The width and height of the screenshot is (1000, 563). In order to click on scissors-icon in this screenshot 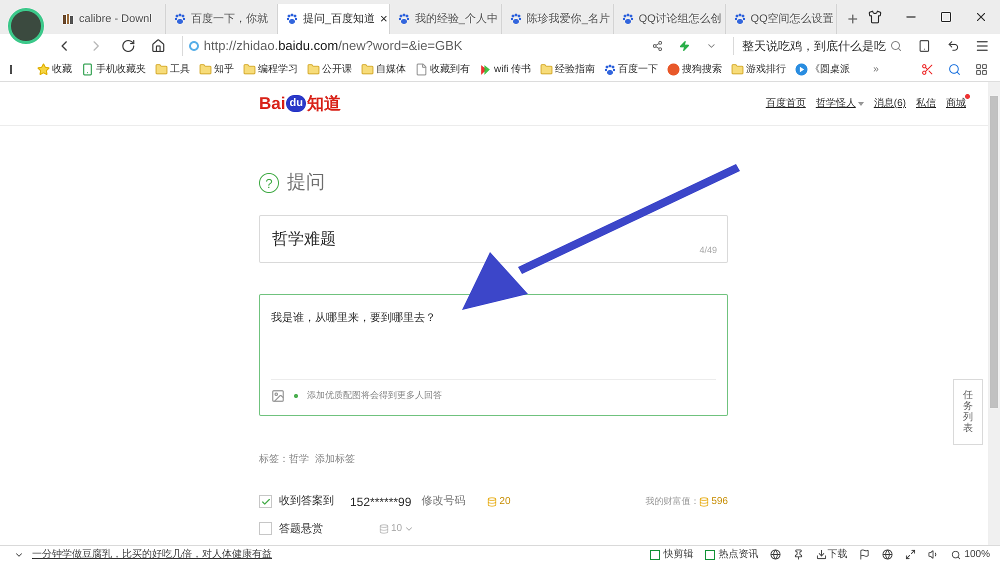, I will do `click(927, 69)`.